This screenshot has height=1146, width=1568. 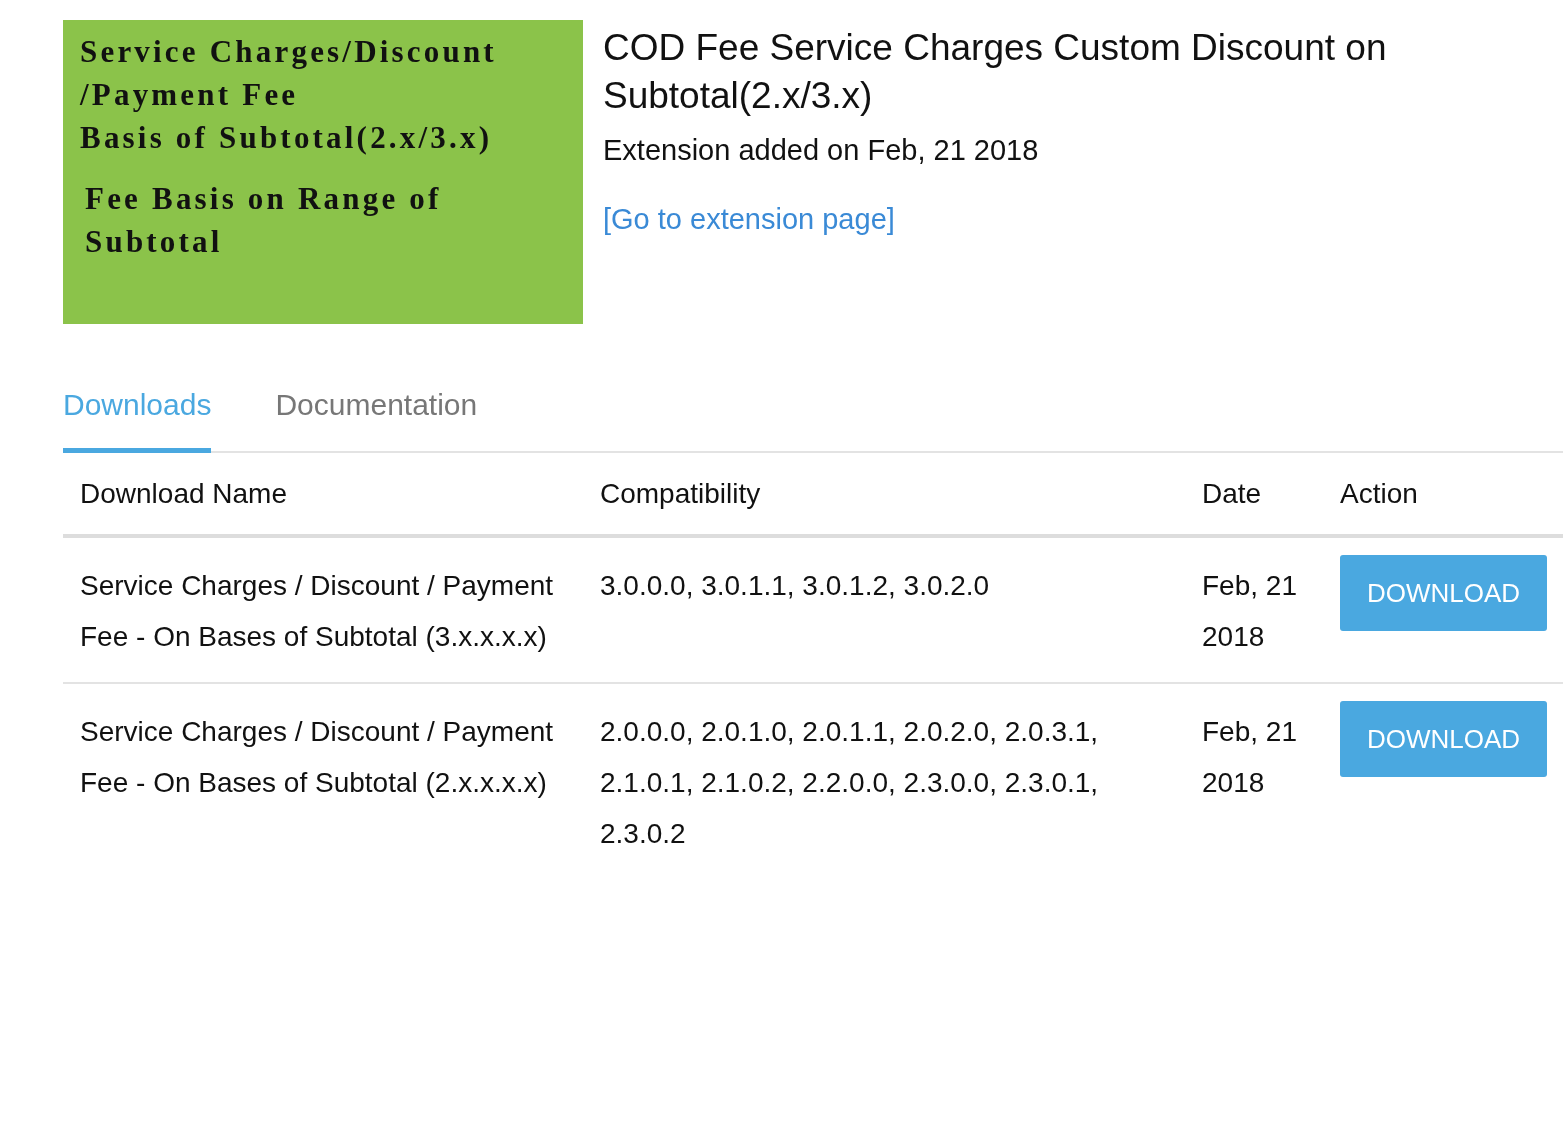 What do you see at coordinates (154, 242) in the screenshot?
I see `banner-text: Subtotal` at bounding box center [154, 242].